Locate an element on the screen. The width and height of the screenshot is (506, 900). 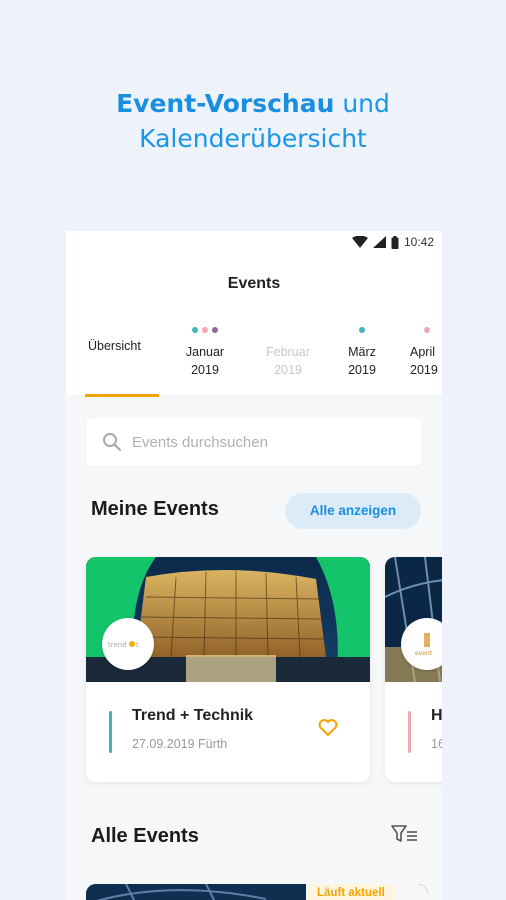
signal-icon is located at coordinates (379, 242).